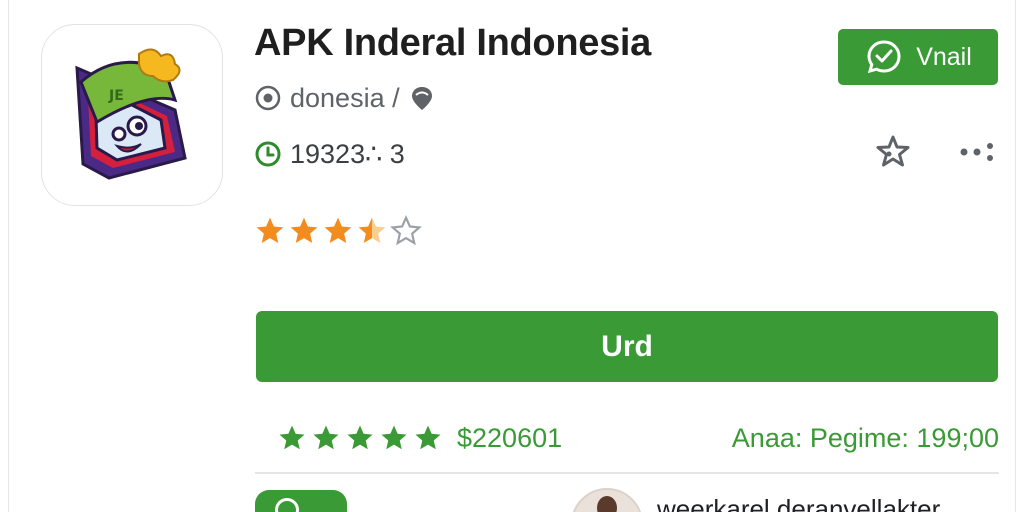 The height and width of the screenshot is (512, 1024). Describe the element at coordinates (977, 152) in the screenshot. I see `more-dots-icon` at that location.